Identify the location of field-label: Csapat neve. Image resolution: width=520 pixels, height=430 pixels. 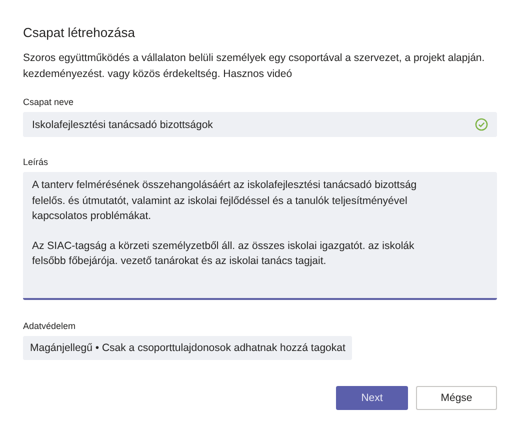
(49, 102).